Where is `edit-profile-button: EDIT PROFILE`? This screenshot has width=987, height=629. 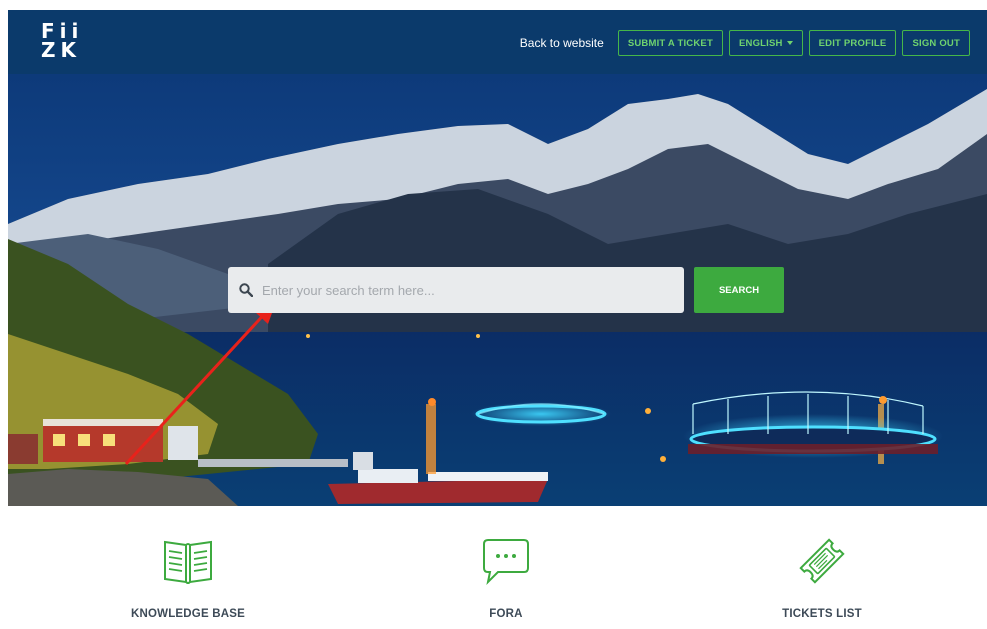 edit-profile-button: EDIT PROFILE is located at coordinates (852, 43).